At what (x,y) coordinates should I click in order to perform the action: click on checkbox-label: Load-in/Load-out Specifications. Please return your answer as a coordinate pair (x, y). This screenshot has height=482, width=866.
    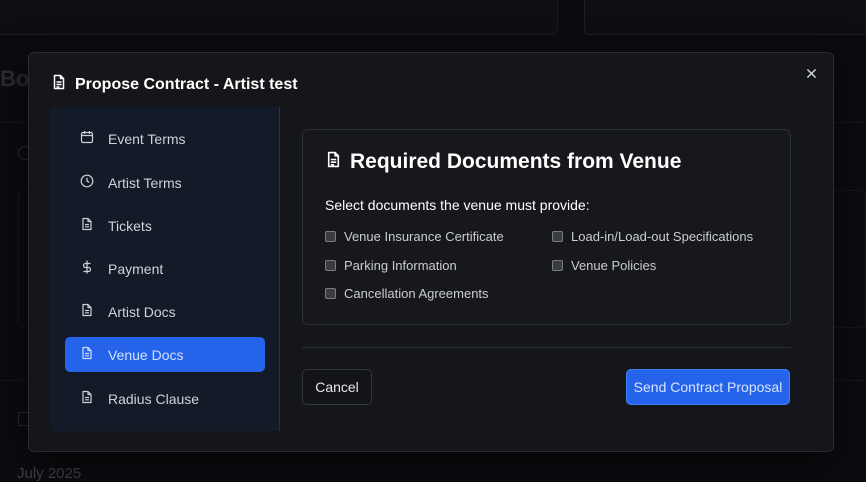
    Looking at the image, I should click on (662, 236).